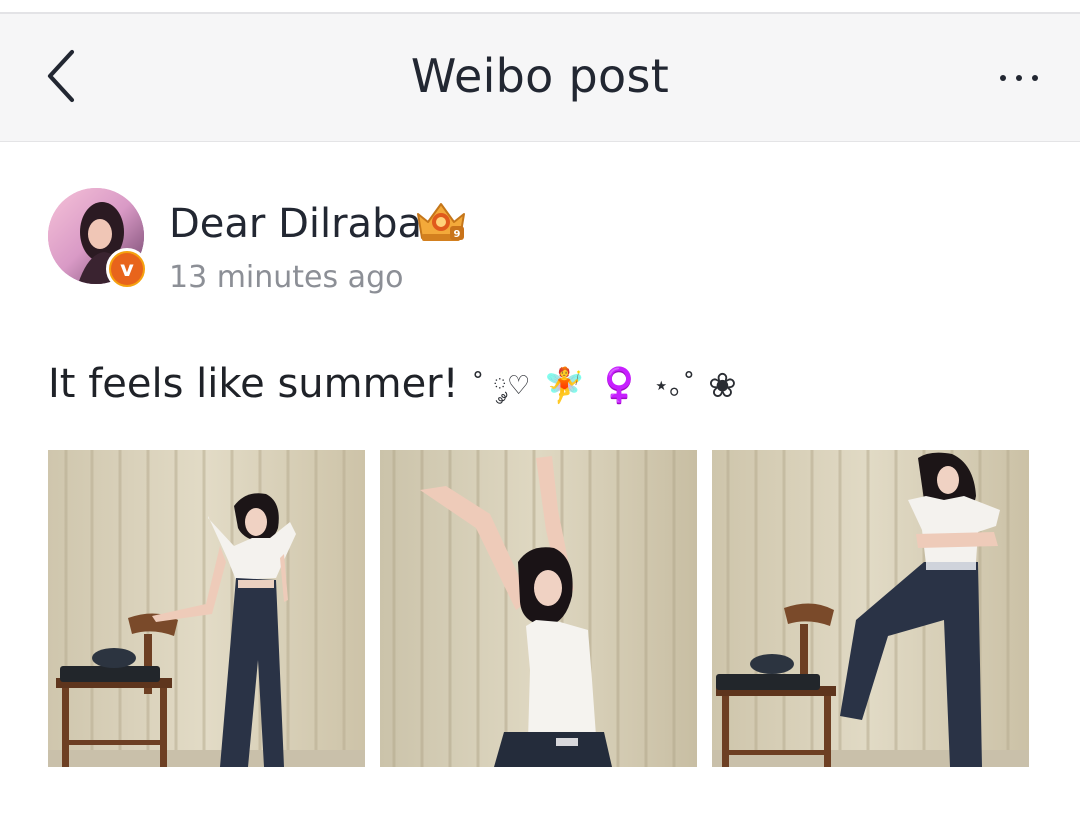 This screenshot has height=817, width=1080. I want to click on post-text-decoration: ˚ ༘♡, so click(501, 386).